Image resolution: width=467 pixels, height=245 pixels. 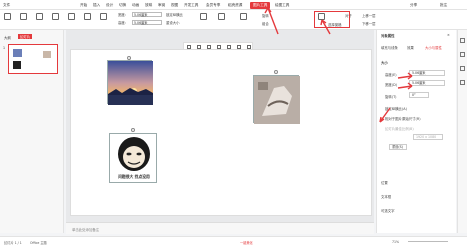 I want to click on theme-name: Office 主题, so click(x=38, y=242).